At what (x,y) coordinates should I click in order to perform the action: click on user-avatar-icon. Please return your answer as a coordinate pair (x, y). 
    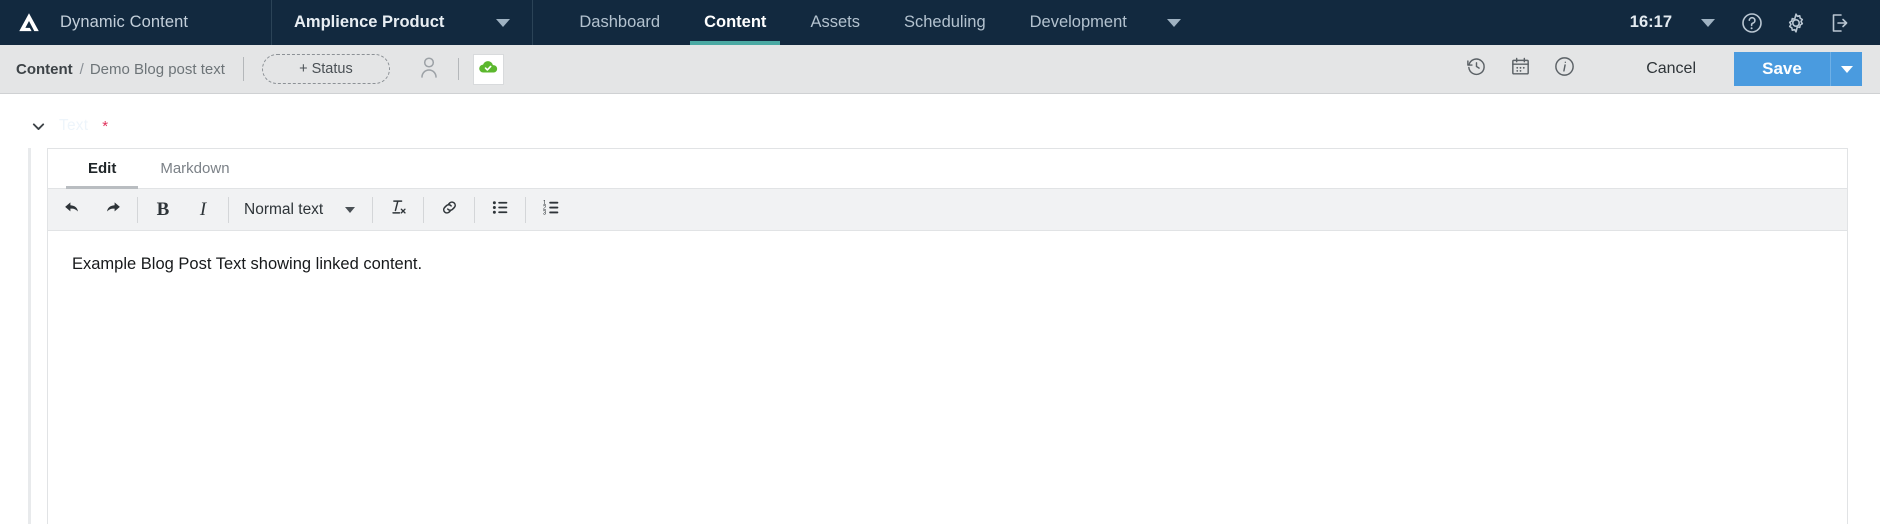
    Looking at the image, I should click on (429, 69).